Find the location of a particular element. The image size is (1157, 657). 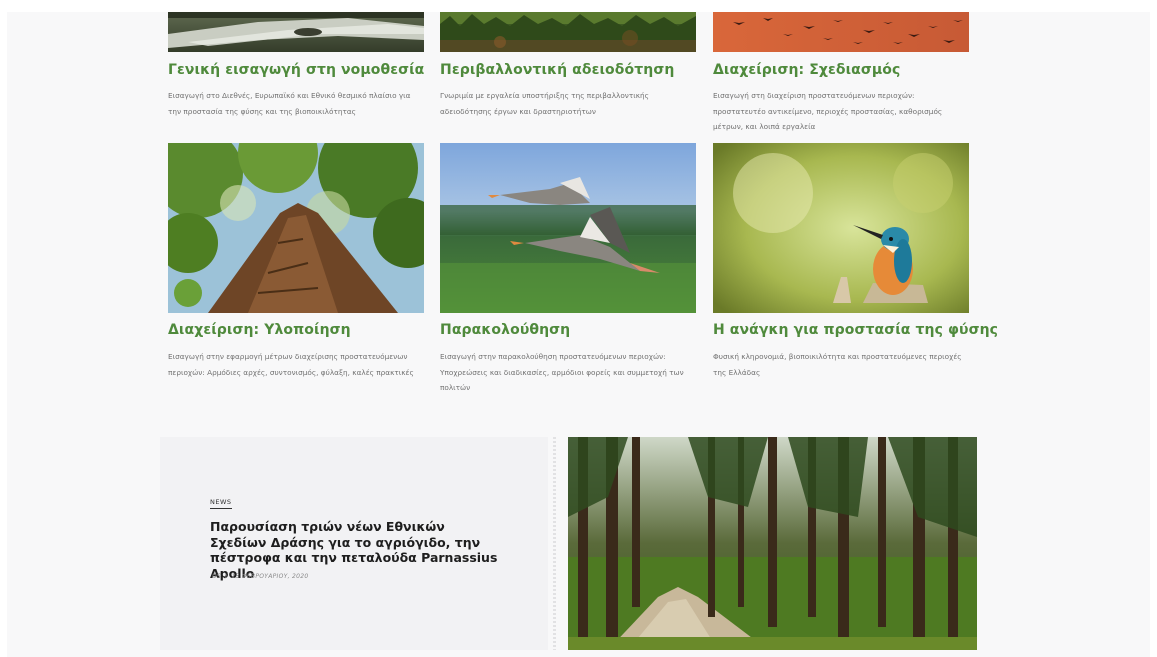

course-image-kingfisher is located at coordinates (841, 228).